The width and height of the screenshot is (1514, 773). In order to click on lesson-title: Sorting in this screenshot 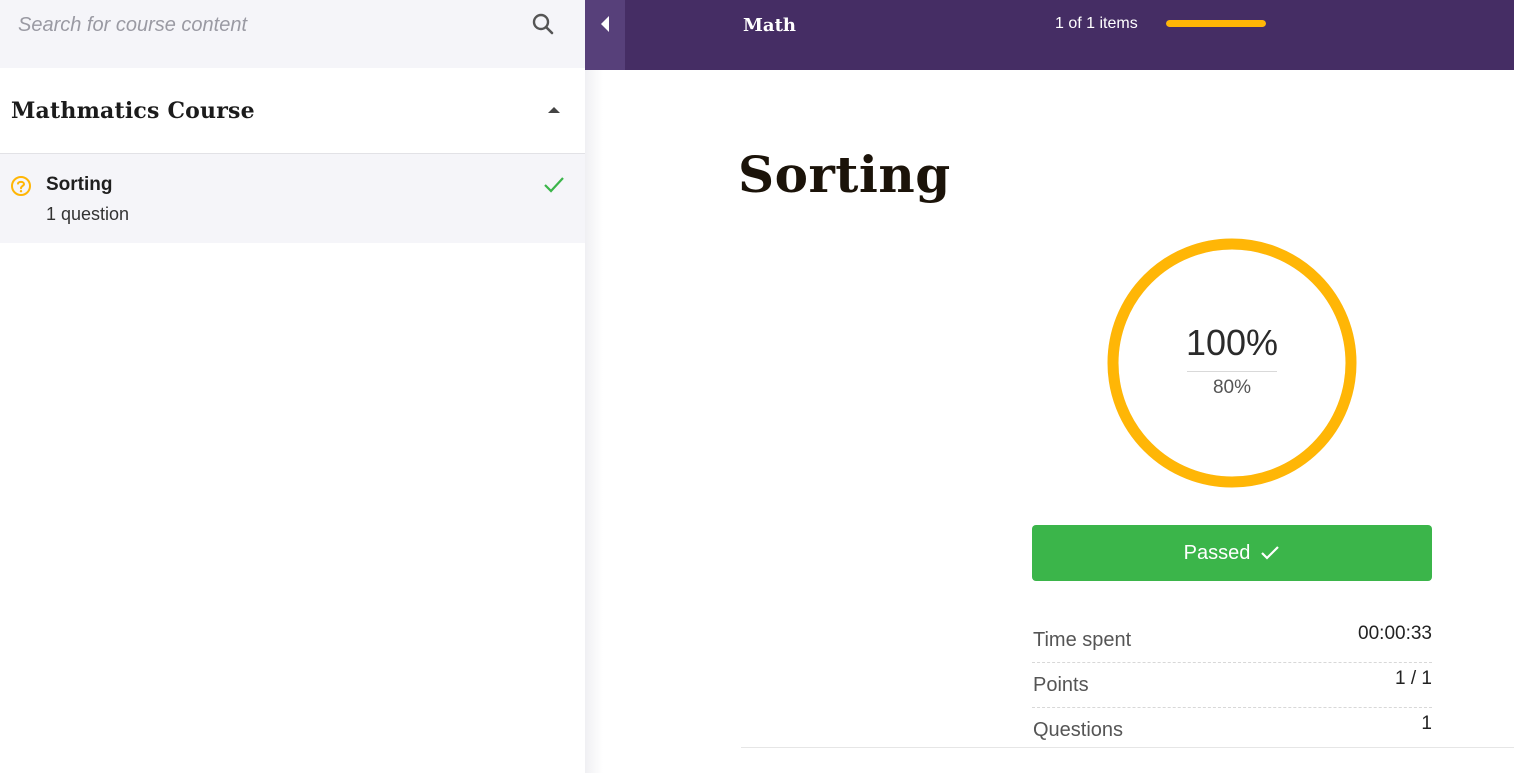, I will do `click(79, 184)`.